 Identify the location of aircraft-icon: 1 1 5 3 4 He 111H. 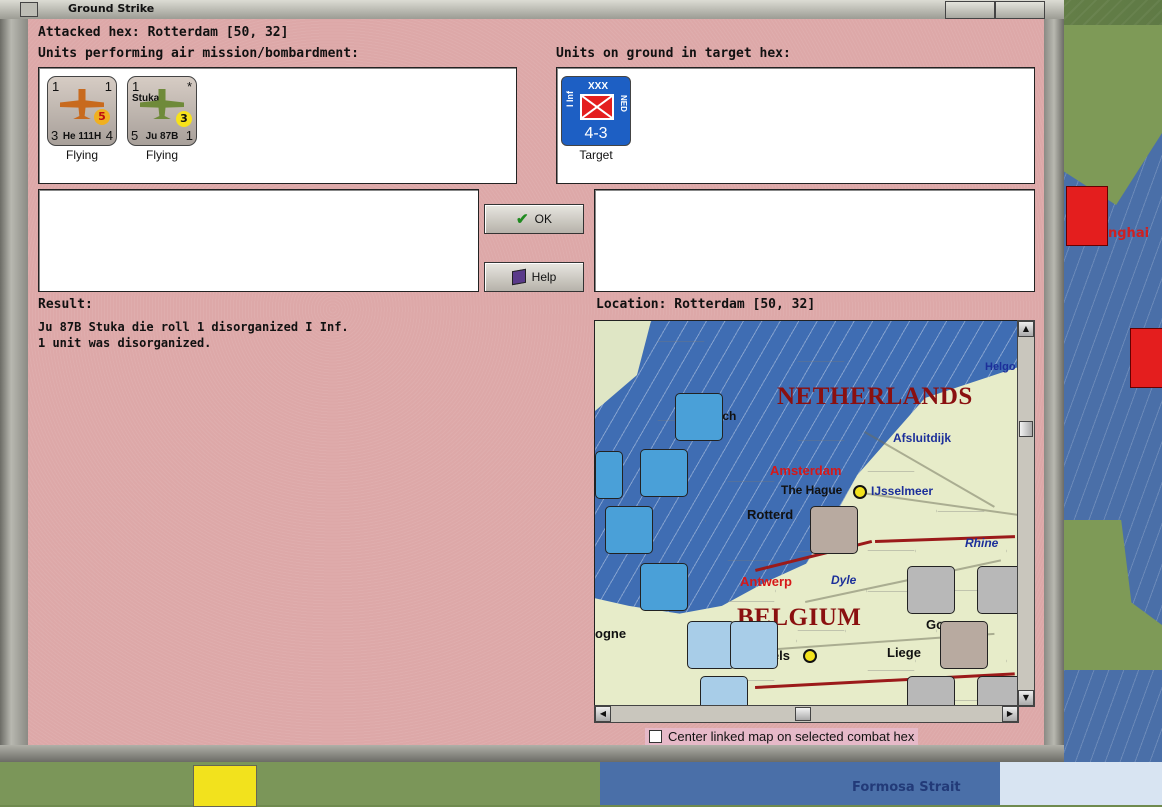
(82, 111).